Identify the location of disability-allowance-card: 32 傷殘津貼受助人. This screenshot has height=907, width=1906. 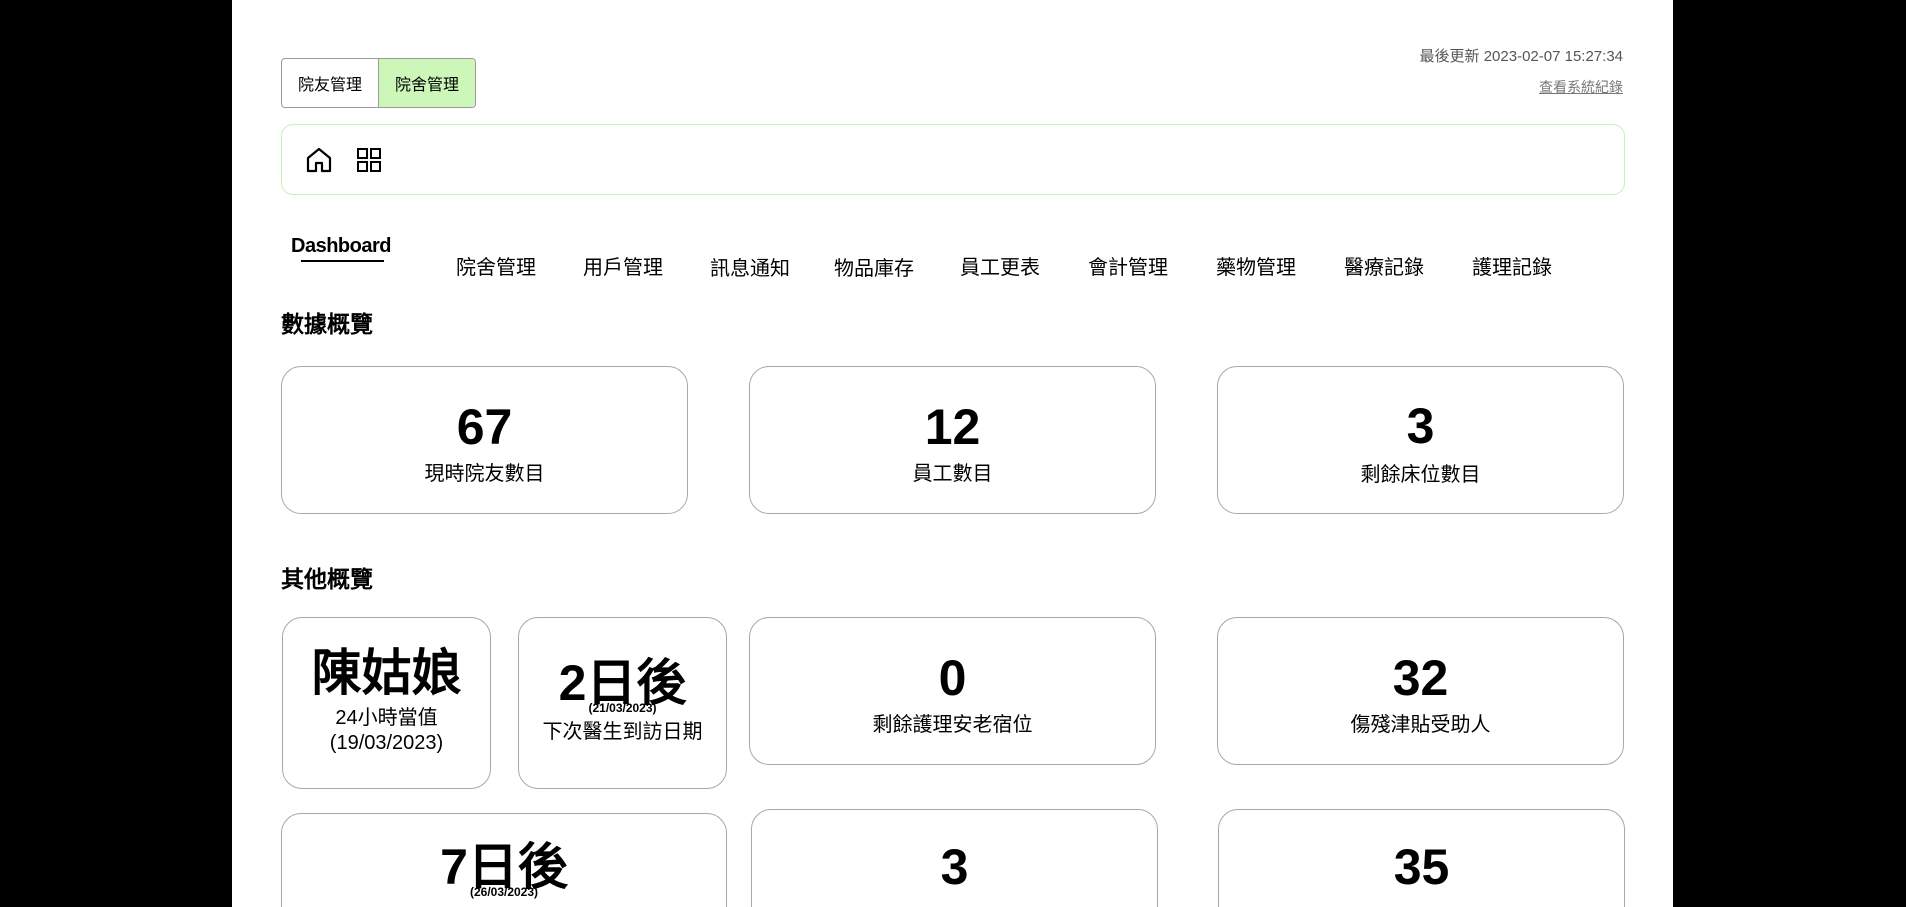
(1420, 691).